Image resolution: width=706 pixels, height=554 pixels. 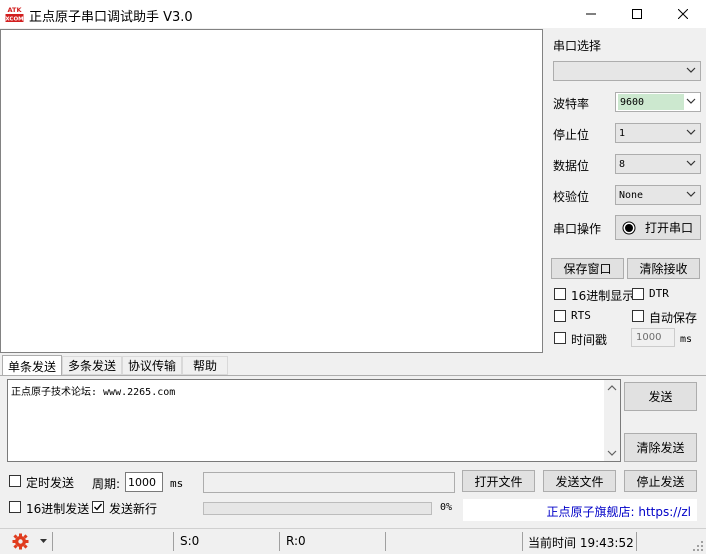 What do you see at coordinates (314, 420) in the screenshot?
I see `send-textarea: 正点原子技术论坛: www.2265.com` at bounding box center [314, 420].